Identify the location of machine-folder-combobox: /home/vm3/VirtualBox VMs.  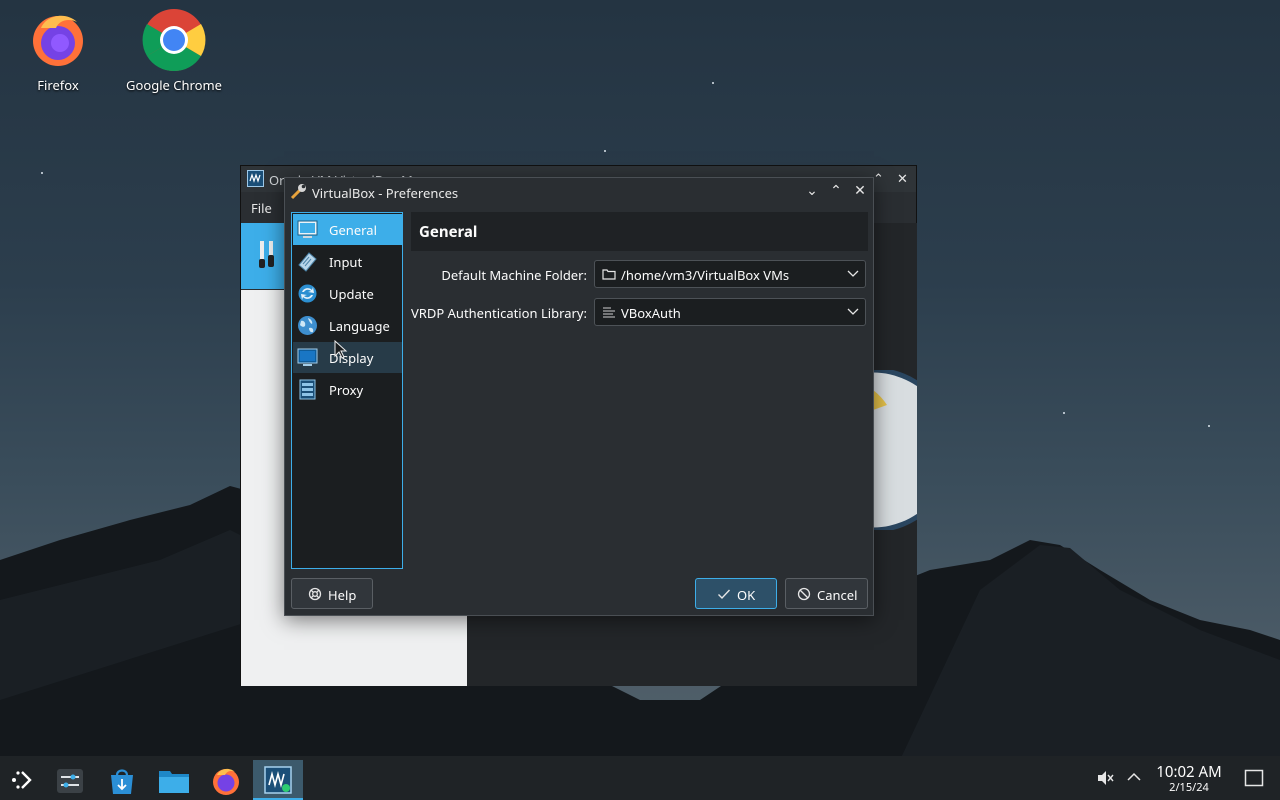
(730, 274).